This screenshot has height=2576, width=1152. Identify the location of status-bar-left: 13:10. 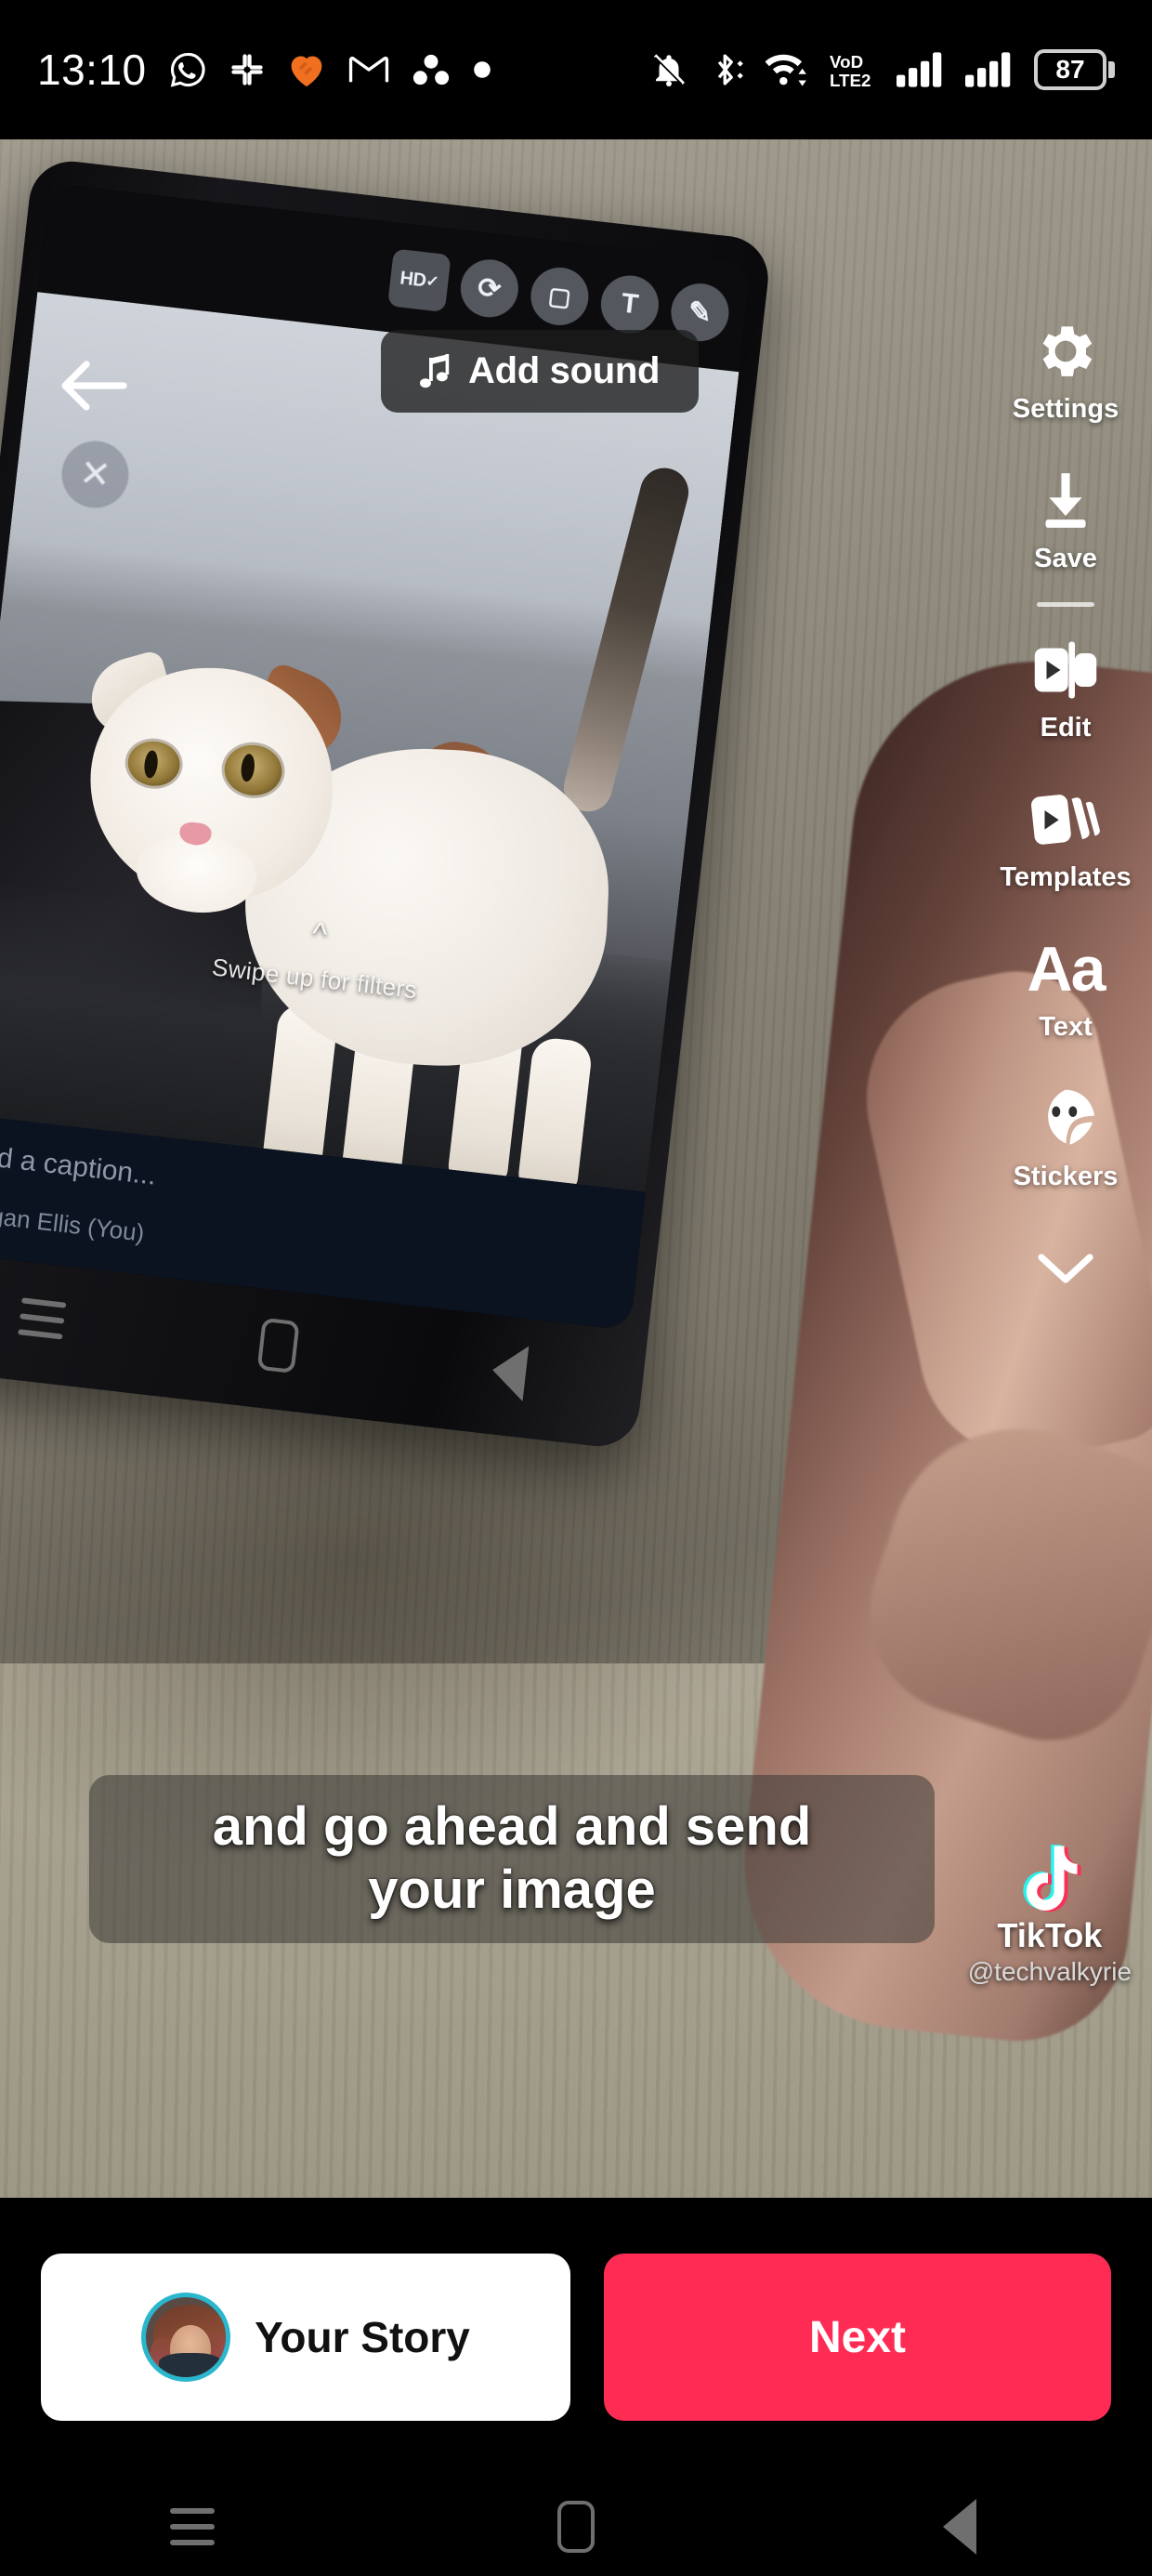
(264, 70).